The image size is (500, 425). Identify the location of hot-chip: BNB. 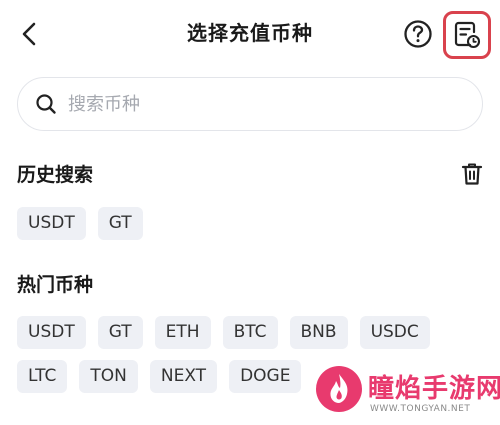
(318, 332).